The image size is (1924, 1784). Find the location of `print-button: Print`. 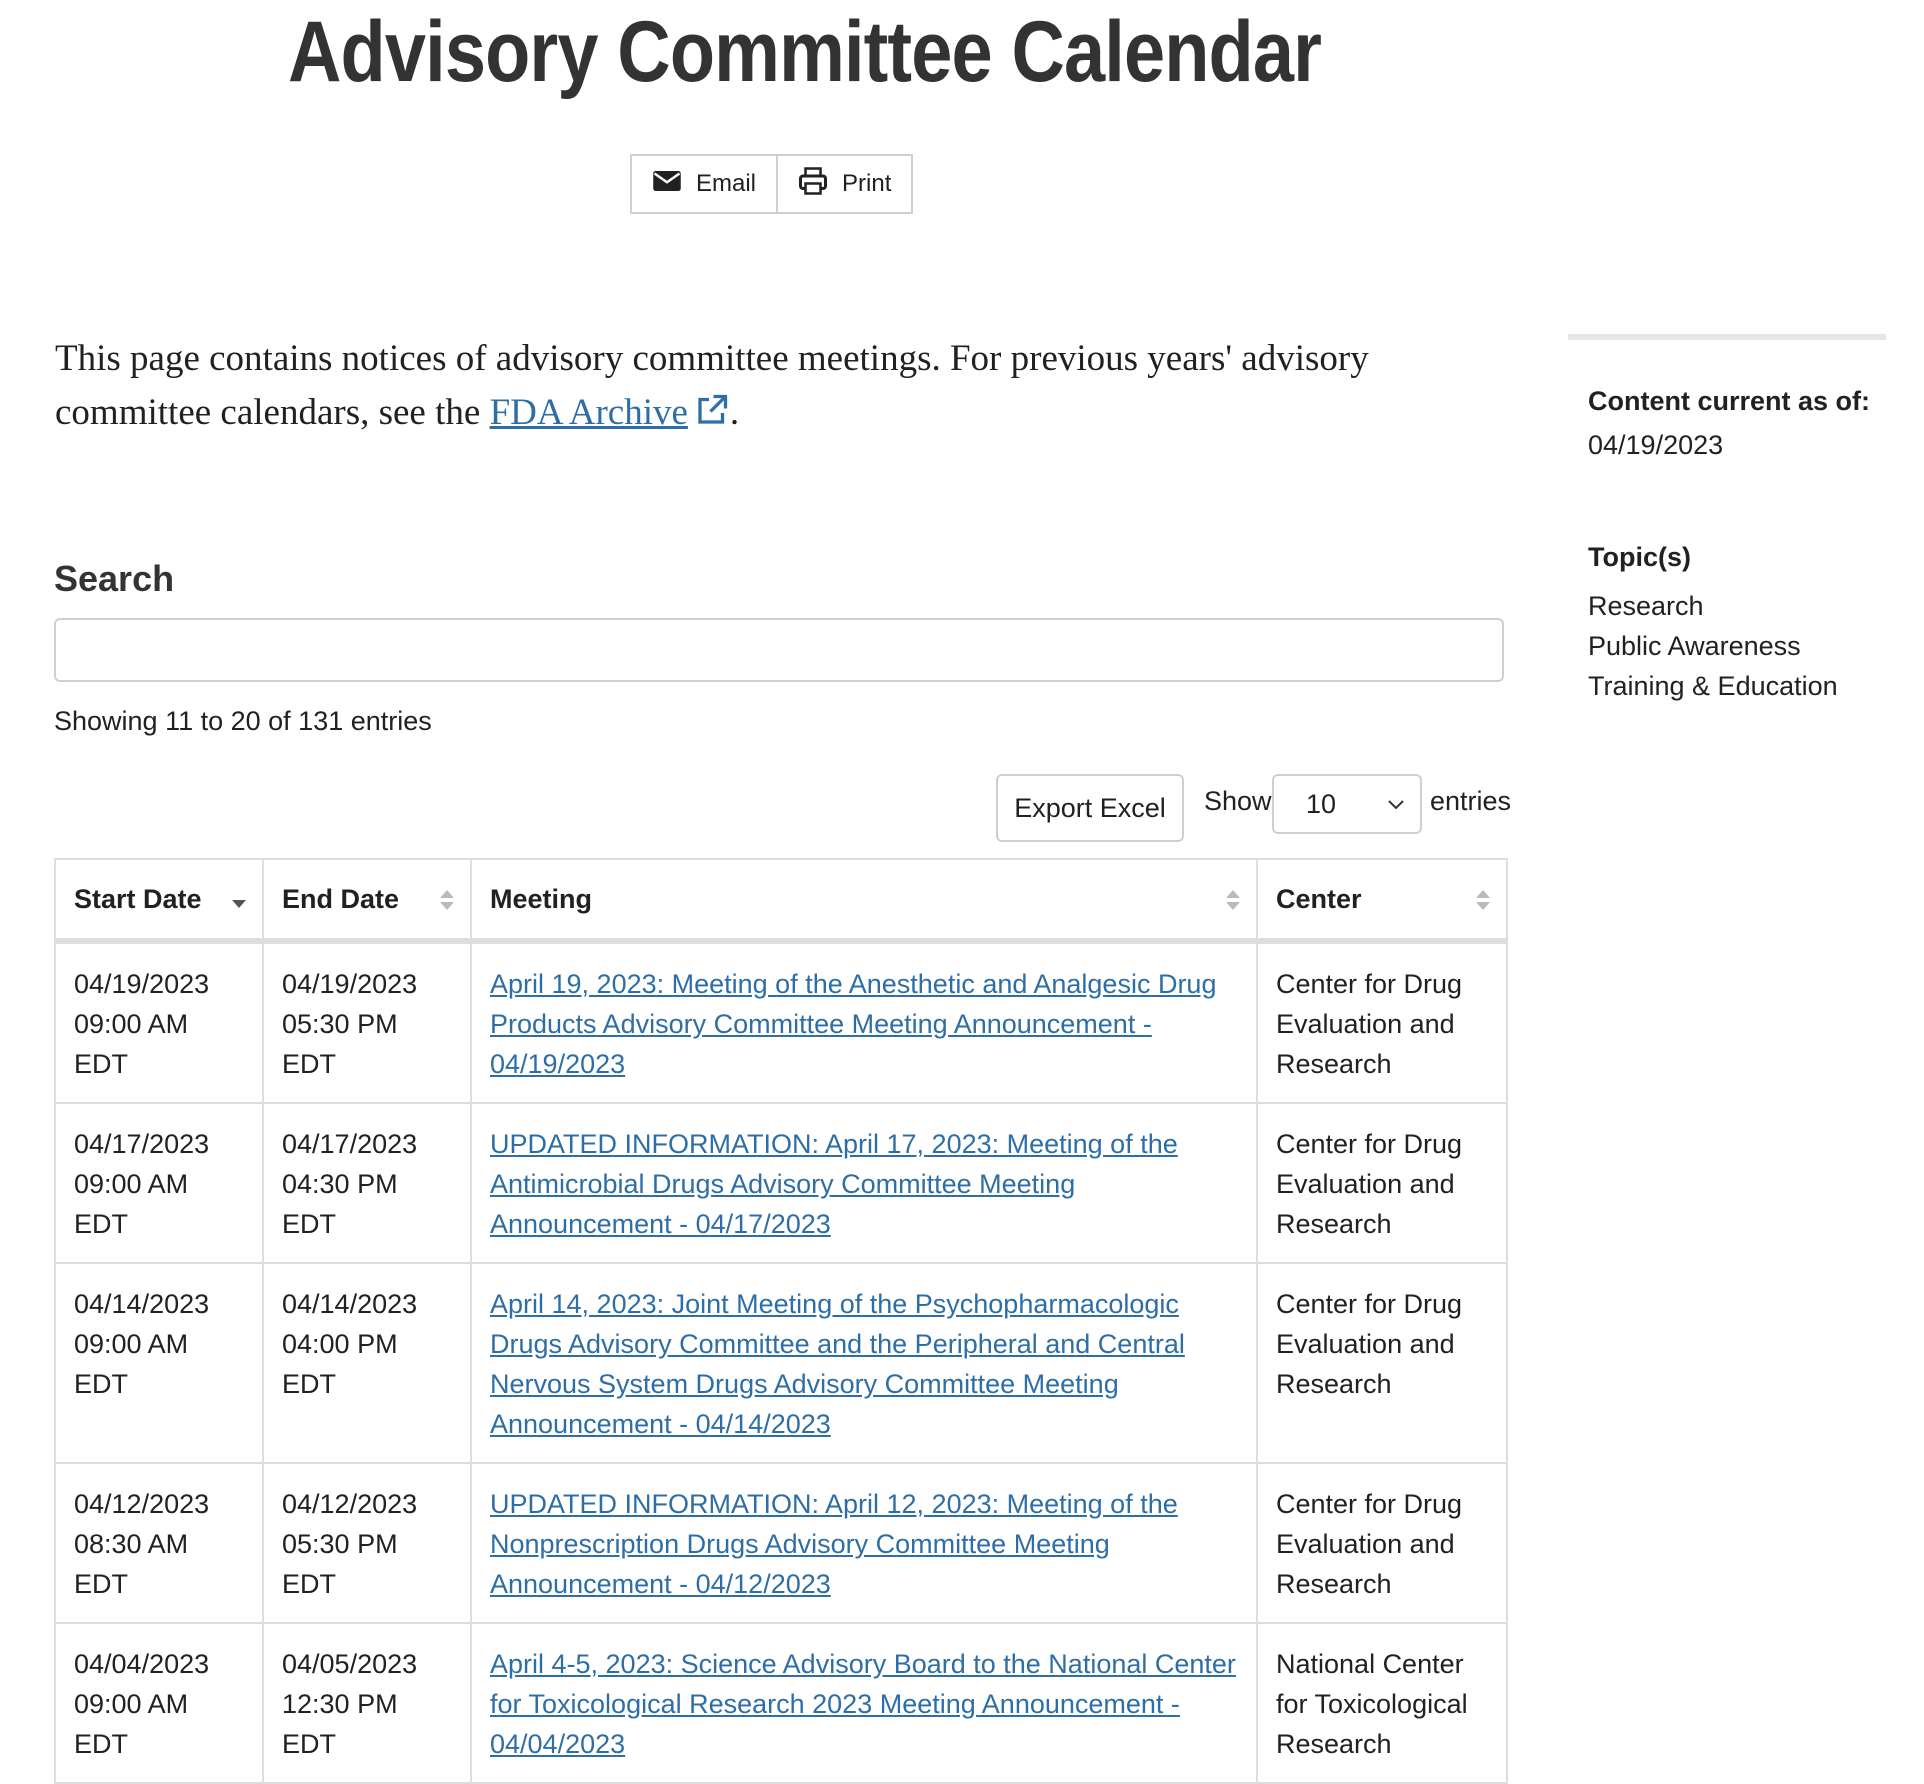

print-button: Print is located at coordinates (846, 184).